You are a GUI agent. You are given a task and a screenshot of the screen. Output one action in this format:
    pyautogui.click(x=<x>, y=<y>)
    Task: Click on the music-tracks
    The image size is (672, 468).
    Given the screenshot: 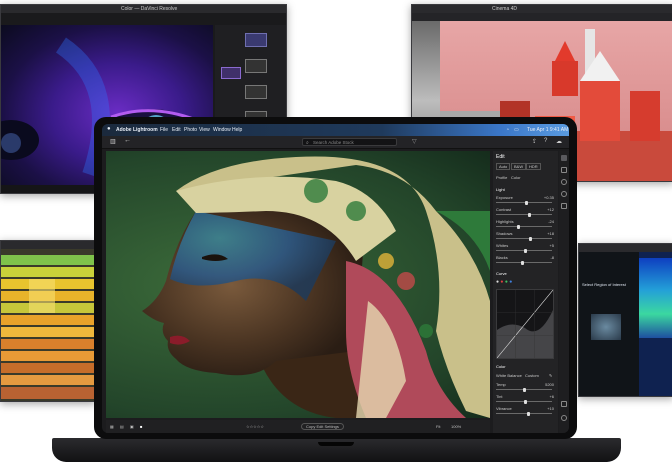 What is the action you would take?
    pyautogui.click(x=48, y=325)
    